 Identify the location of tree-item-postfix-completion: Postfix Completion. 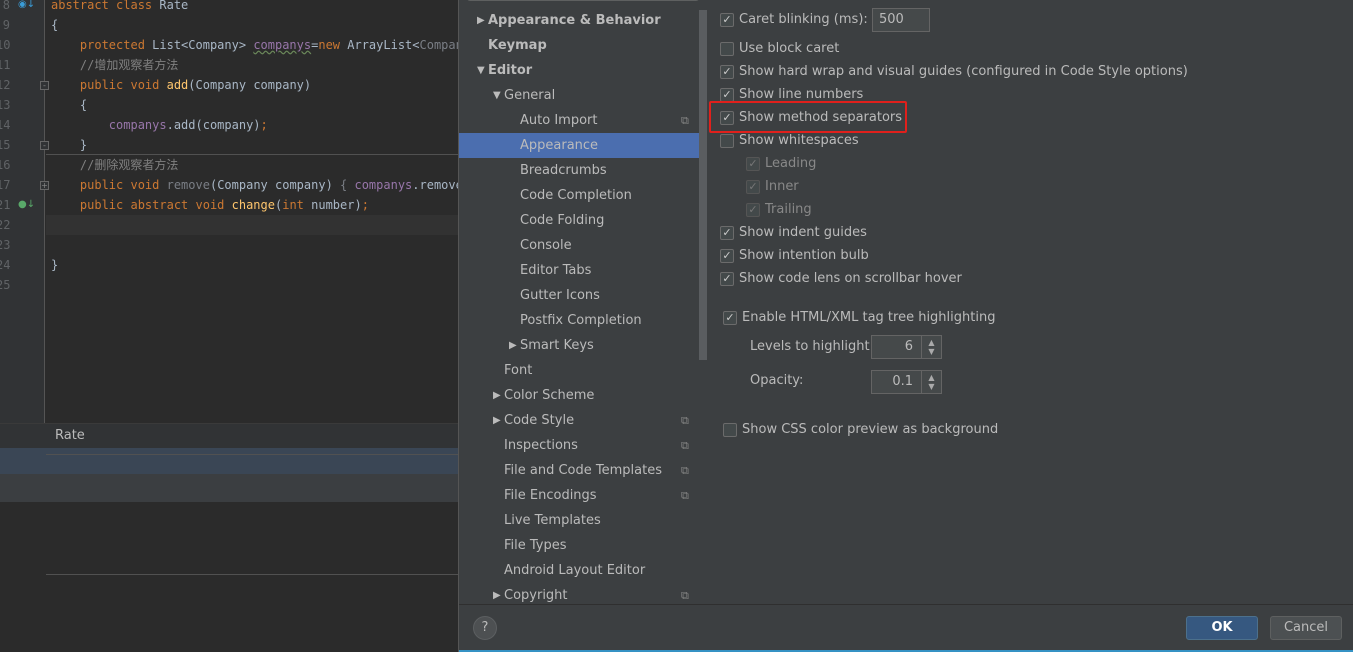
(579, 320).